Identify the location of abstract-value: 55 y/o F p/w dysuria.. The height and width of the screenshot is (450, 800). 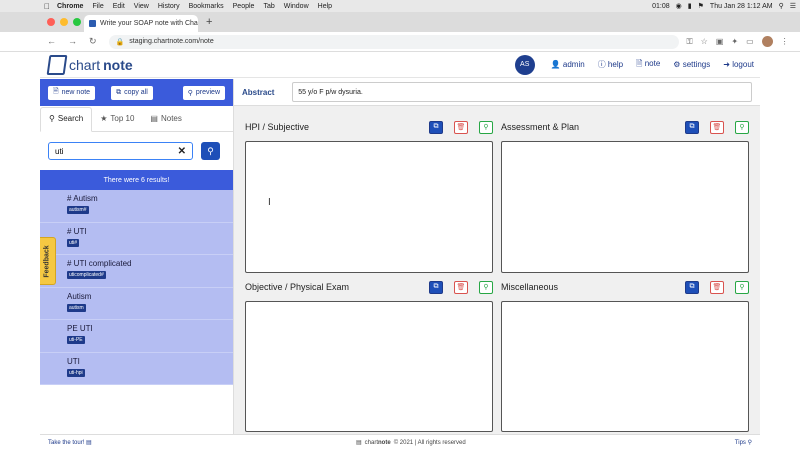
(330, 92).